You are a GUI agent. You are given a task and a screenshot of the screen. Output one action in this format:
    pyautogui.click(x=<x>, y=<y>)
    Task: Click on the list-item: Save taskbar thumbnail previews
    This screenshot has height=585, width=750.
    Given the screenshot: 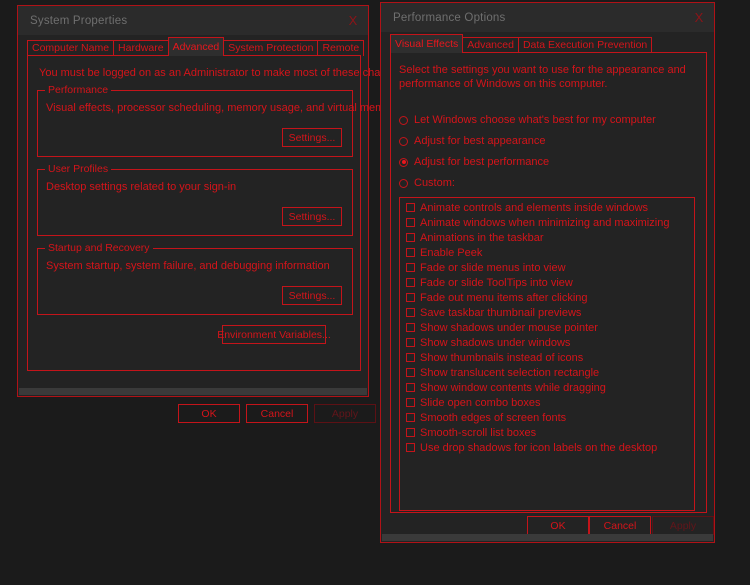 What is the action you would take?
    pyautogui.click(x=547, y=312)
    